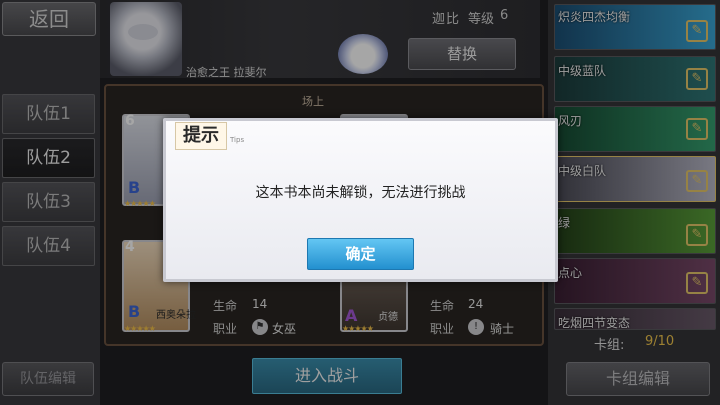 The image size is (720, 405). I want to click on dialog-subtitle: Tips, so click(237, 140).